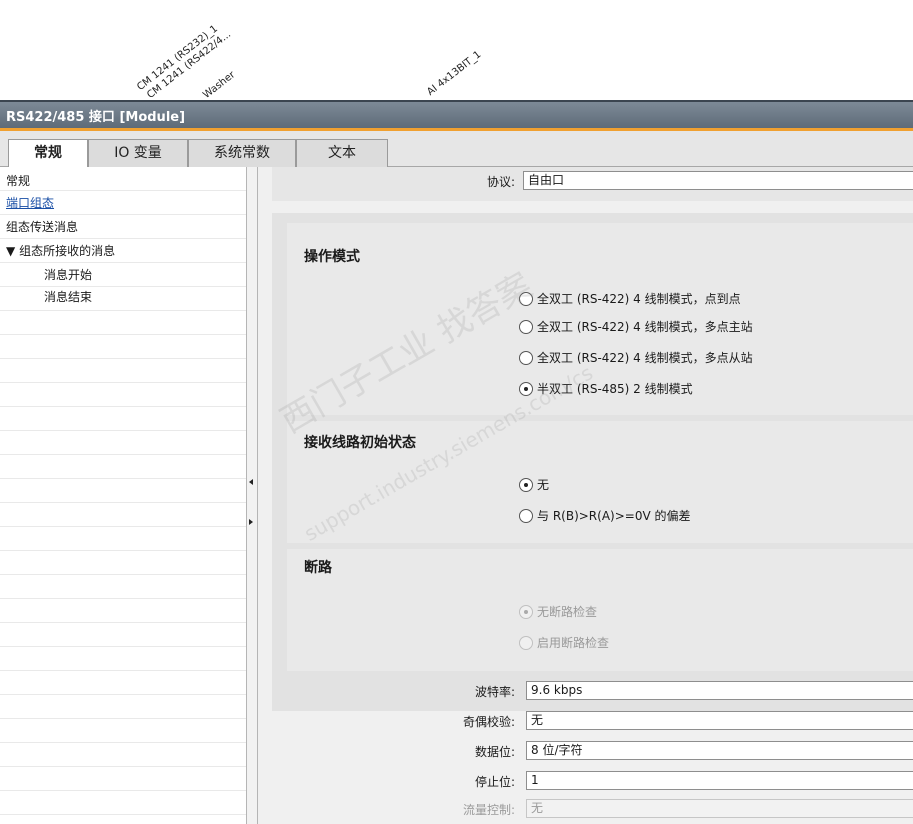 The image size is (913, 824). Describe the element at coordinates (242, 153) in the screenshot. I see `tab-system-constants: 系统常数` at that location.